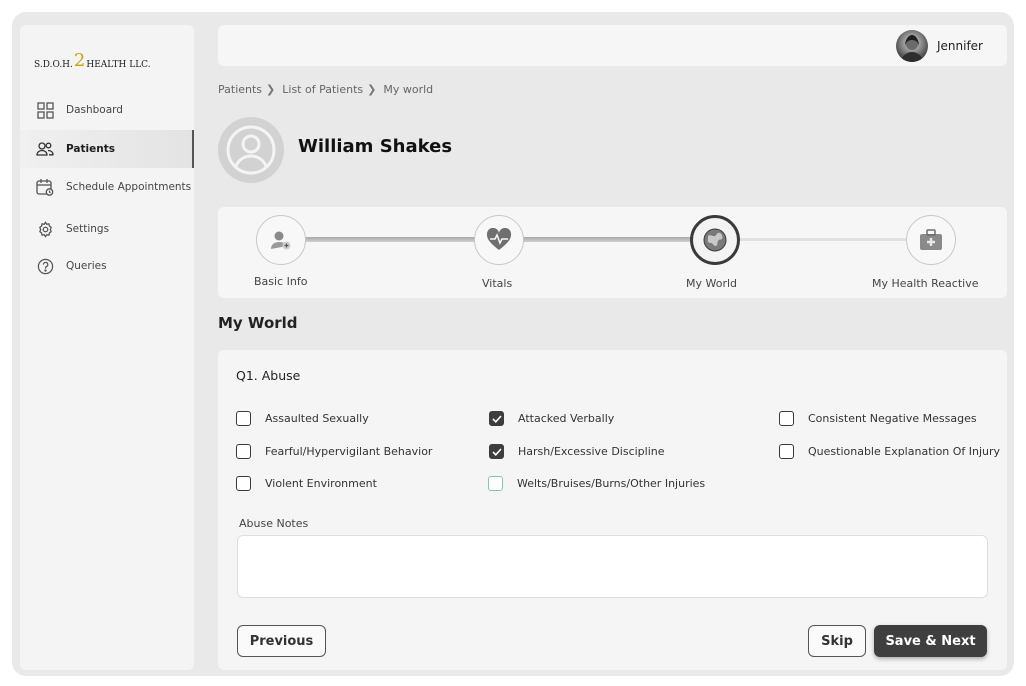  I want to click on user-circle-icon, so click(251, 150).